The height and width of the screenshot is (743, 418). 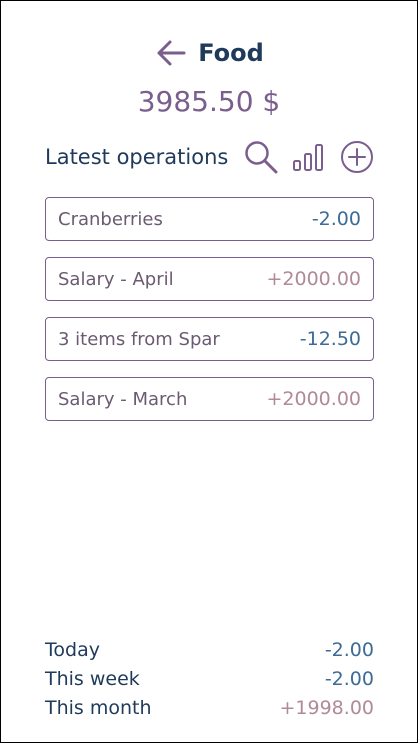 I want to click on back-button, so click(x=171, y=53).